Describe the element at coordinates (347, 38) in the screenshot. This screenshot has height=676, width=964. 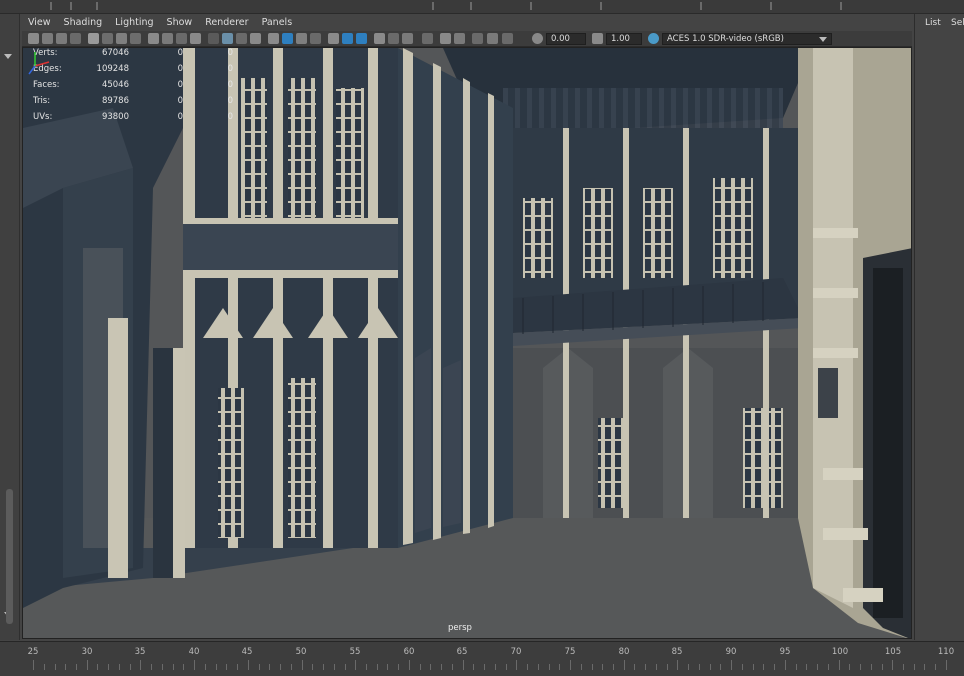
I see `xray-icon` at that location.